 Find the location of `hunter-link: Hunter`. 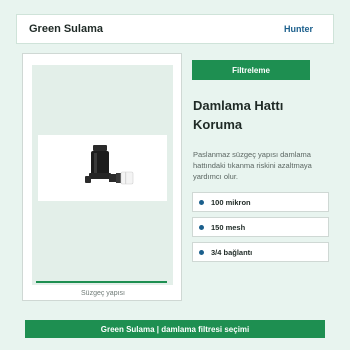

hunter-link: Hunter is located at coordinates (298, 29).